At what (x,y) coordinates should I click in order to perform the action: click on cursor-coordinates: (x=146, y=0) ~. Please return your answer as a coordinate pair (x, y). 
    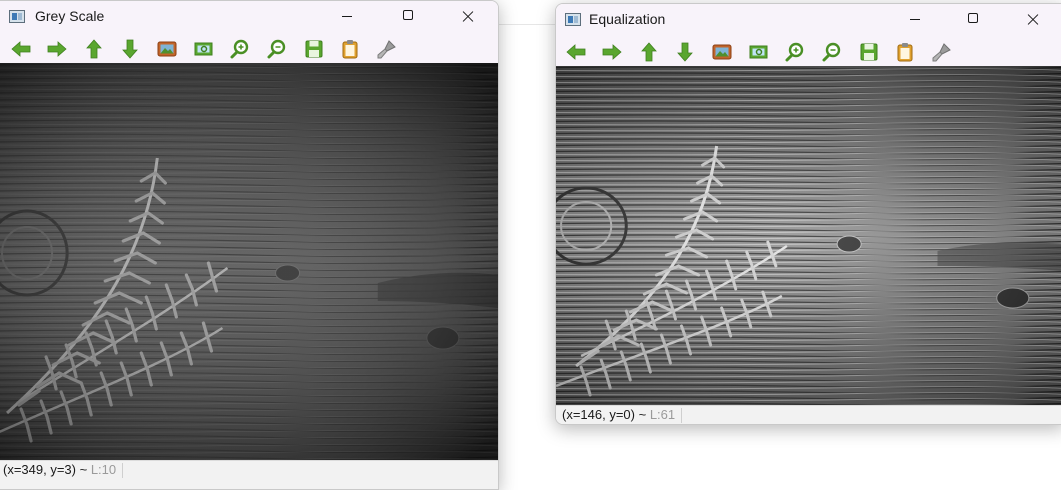
    Looking at the image, I should click on (606, 414).